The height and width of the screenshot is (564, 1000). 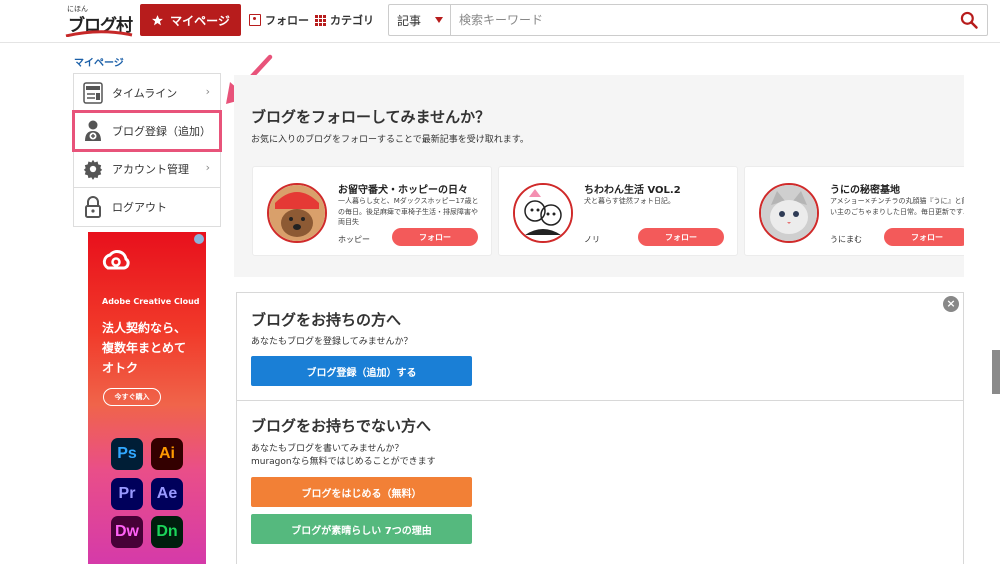 I want to click on ad-copy-line: オトク, so click(x=120, y=368).